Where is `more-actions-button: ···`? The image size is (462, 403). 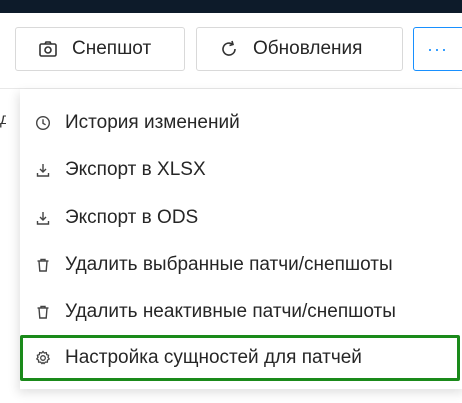
more-actions-button: ··· is located at coordinates (437, 49).